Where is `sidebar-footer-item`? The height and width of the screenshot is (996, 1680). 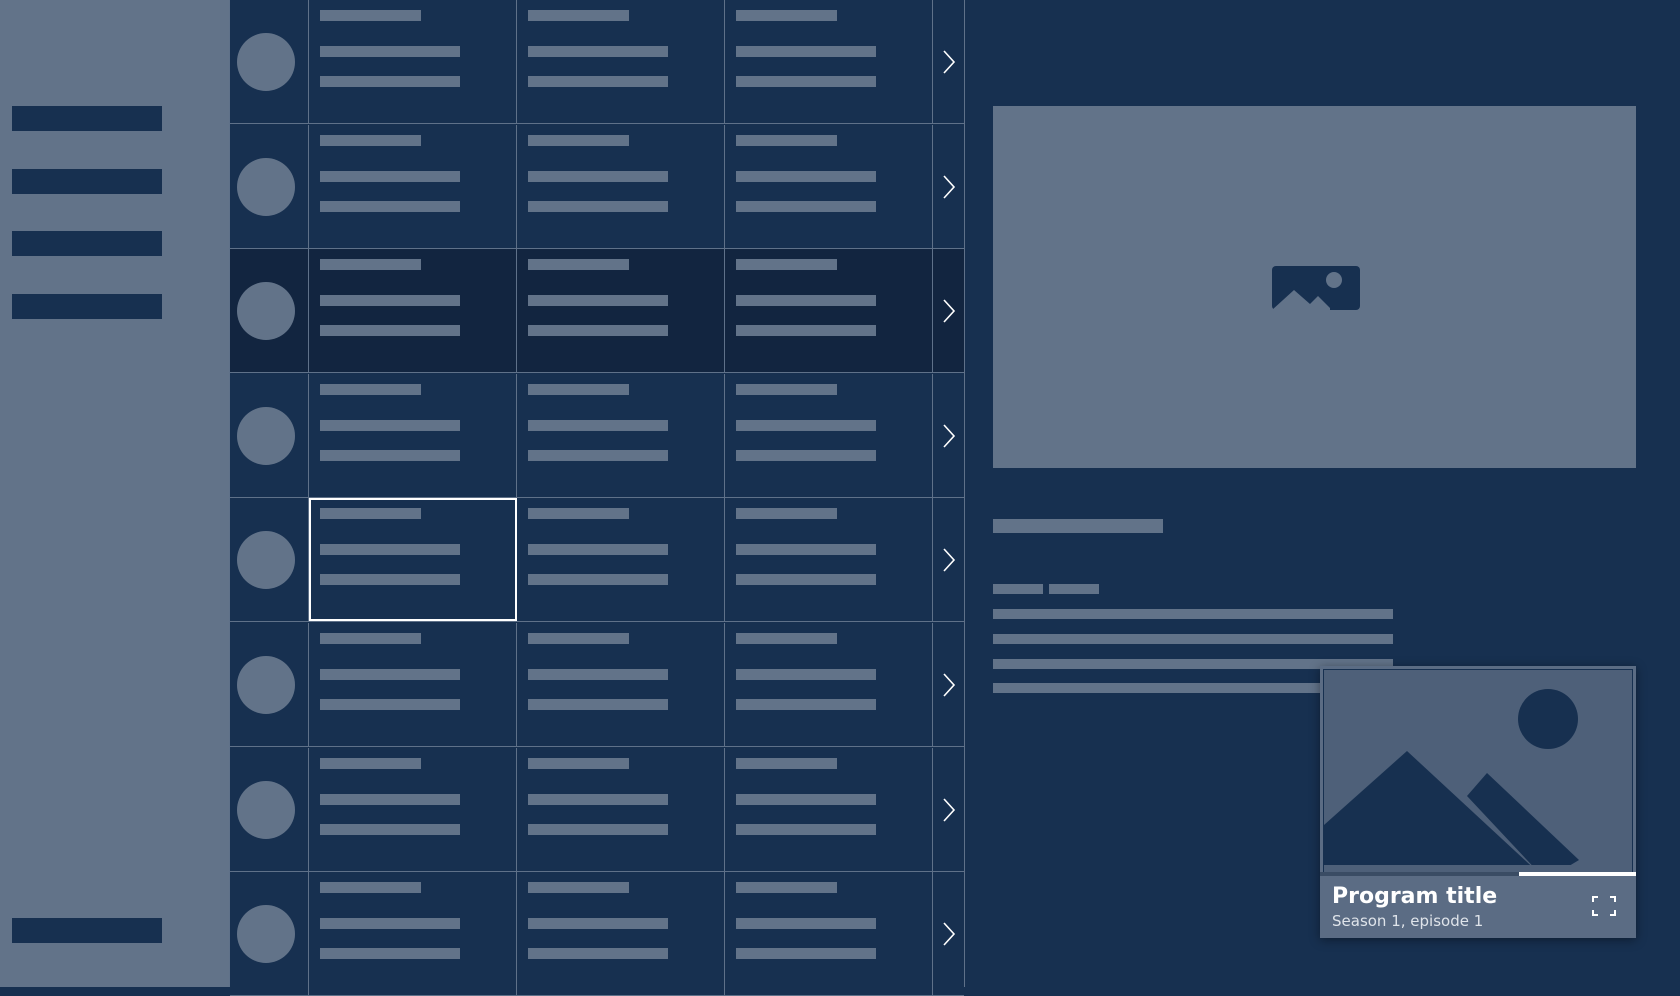 sidebar-footer-item is located at coordinates (87, 930).